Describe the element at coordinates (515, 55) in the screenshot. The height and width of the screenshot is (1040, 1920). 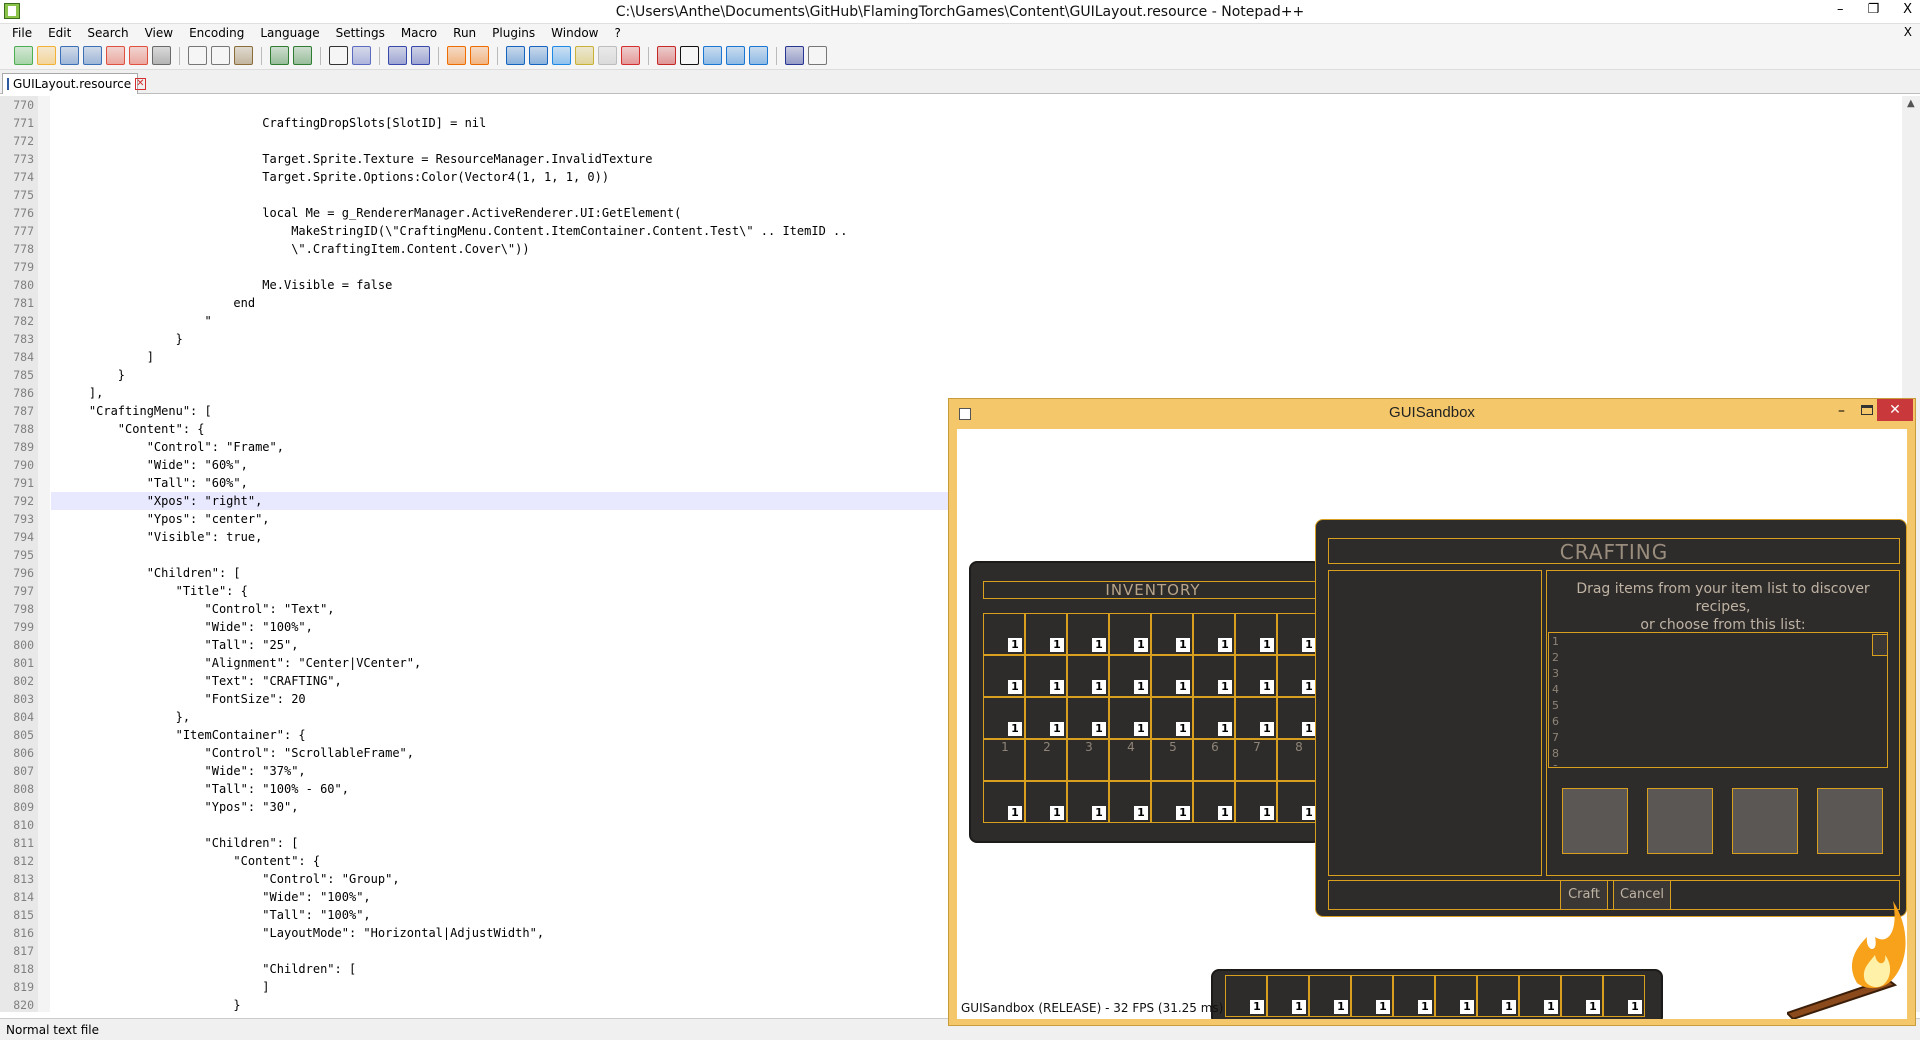
I see `wrap-icon` at that location.